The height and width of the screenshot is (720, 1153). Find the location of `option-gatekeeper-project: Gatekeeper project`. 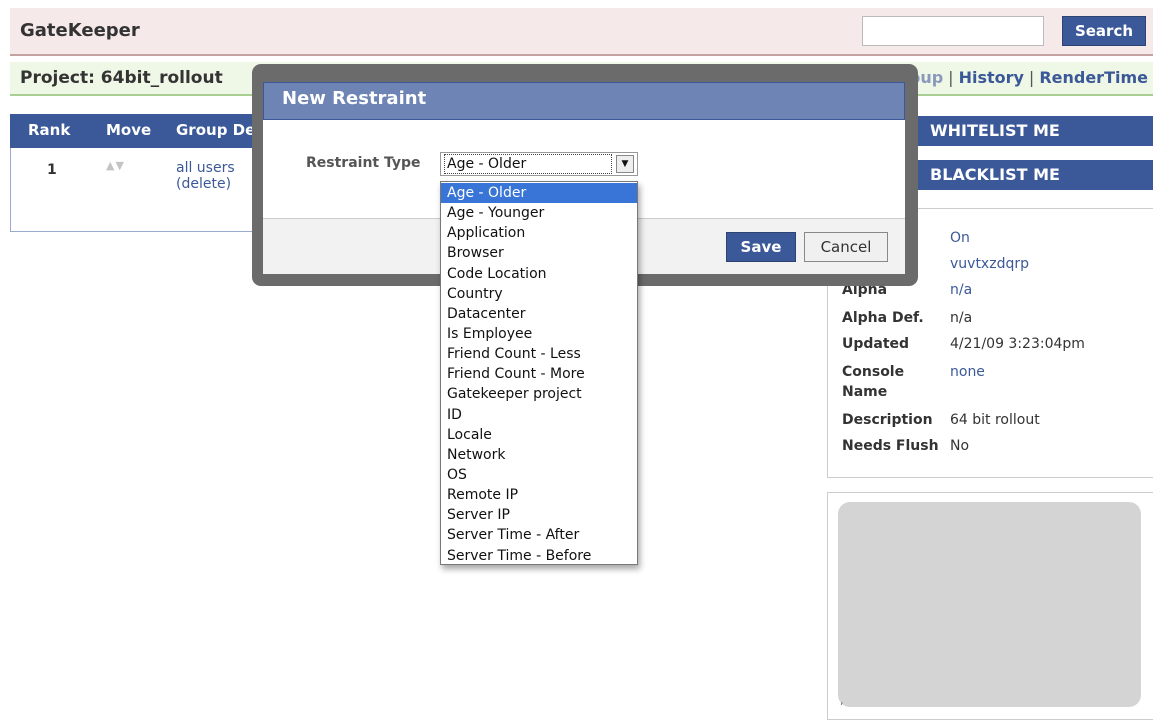

option-gatekeeper-project: Gatekeeper project is located at coordinates (539, 394).